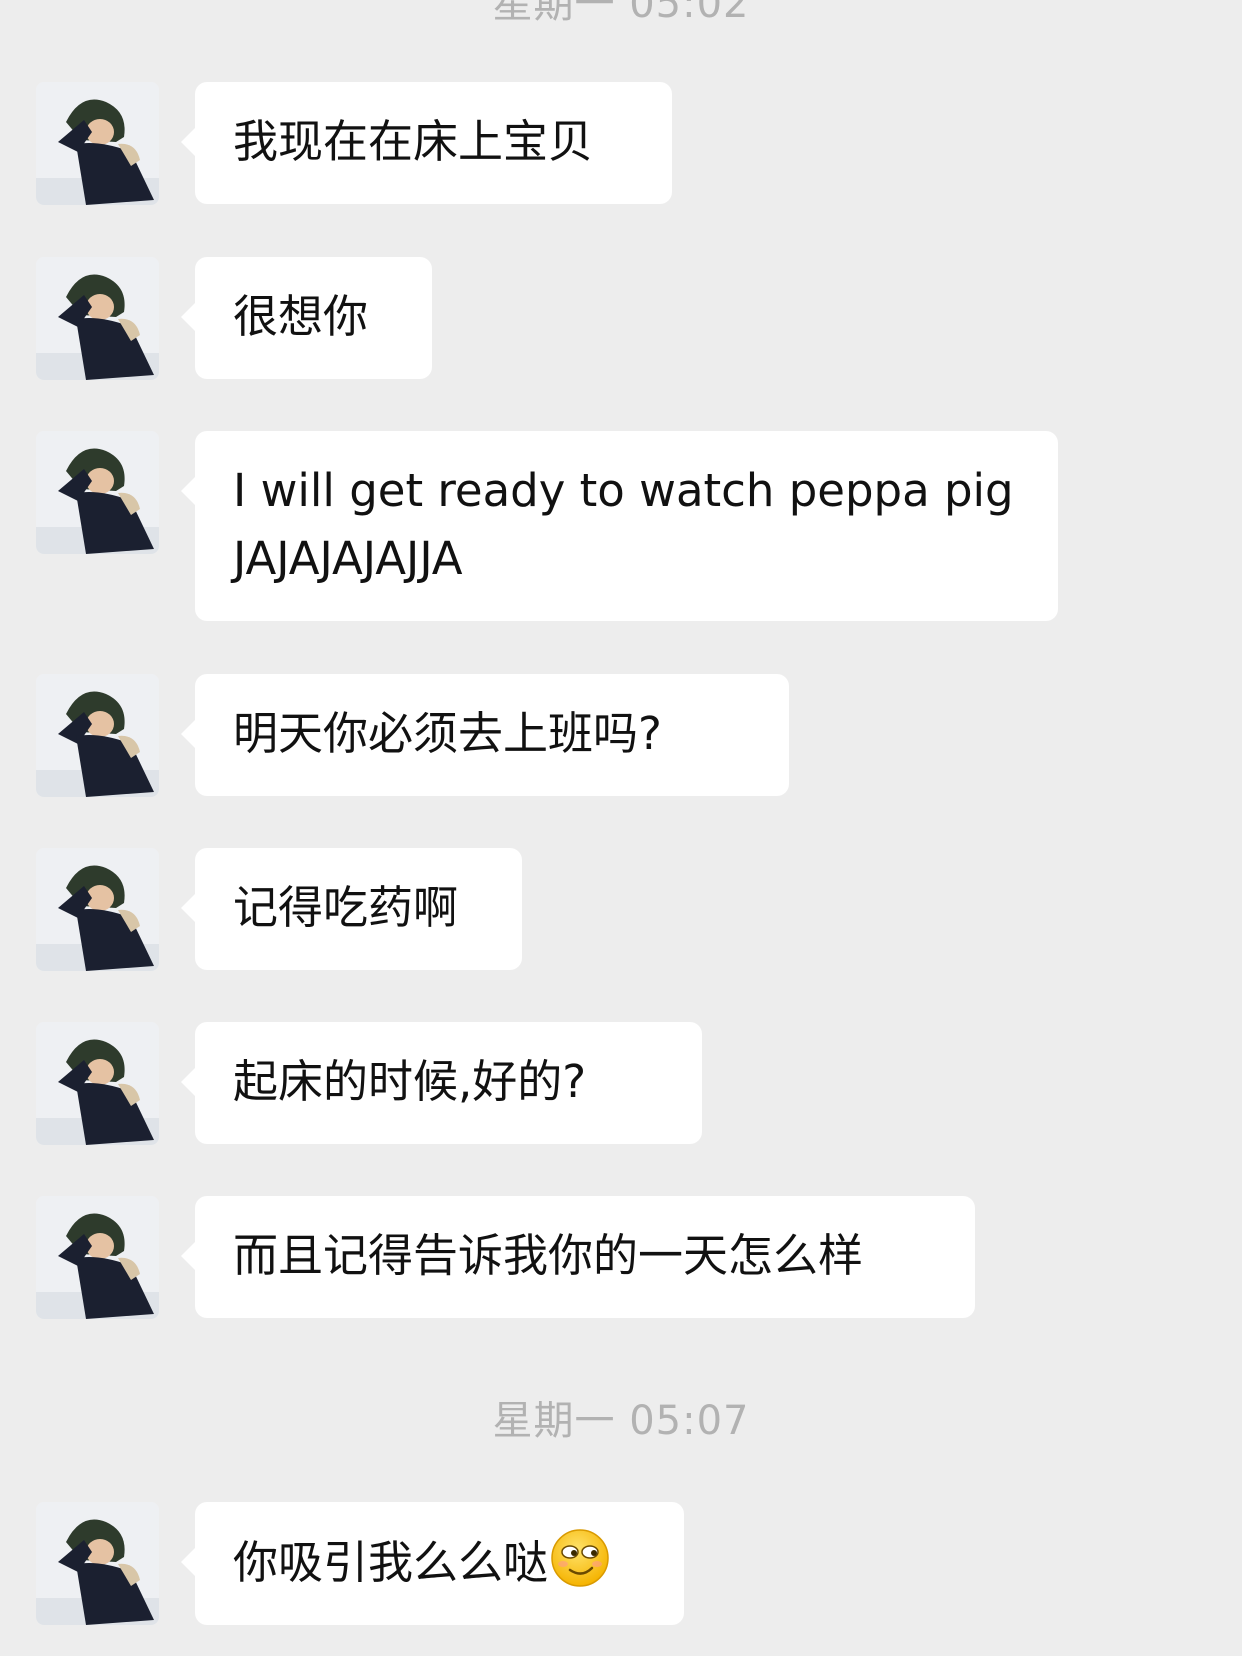 This screenshot has width=1242, height=1656. I want to click on message-text: 你吸引我么么哒, so click(439, 1562).